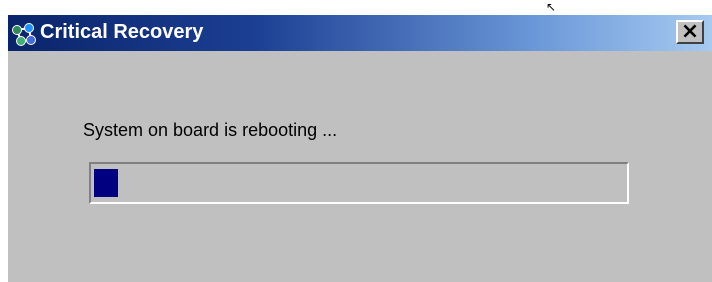  What do you see at coordinates (359, 183) in the screenshot?
I see `progress-bar` at bounding box center [359, 183].